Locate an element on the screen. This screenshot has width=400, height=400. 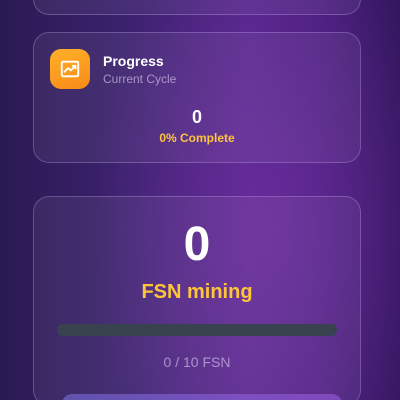
progress-value: 0 is located at coordinates (196, 117).